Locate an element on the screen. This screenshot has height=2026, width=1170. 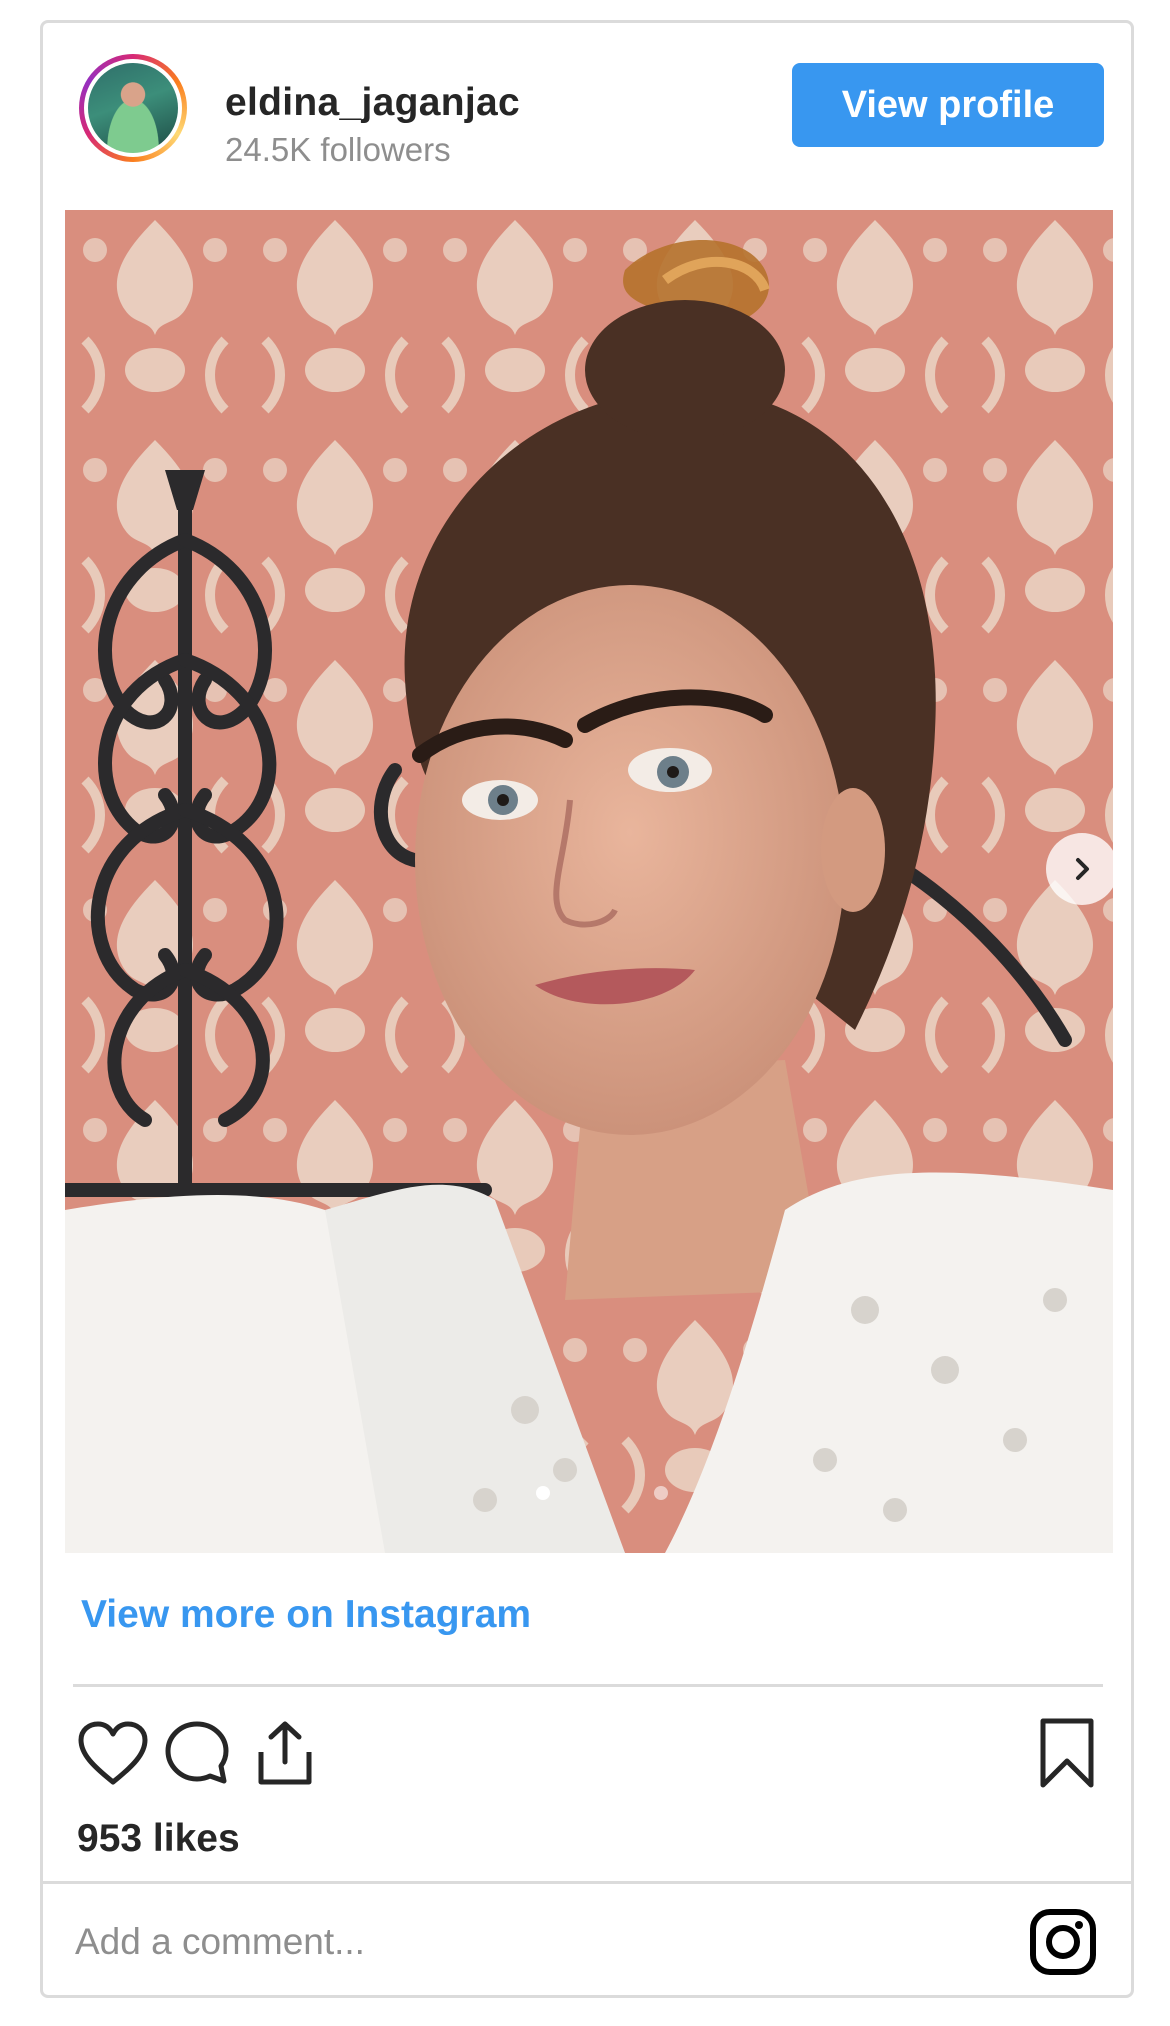
view-profile-button: View profile is located at coordinates (948, 105).